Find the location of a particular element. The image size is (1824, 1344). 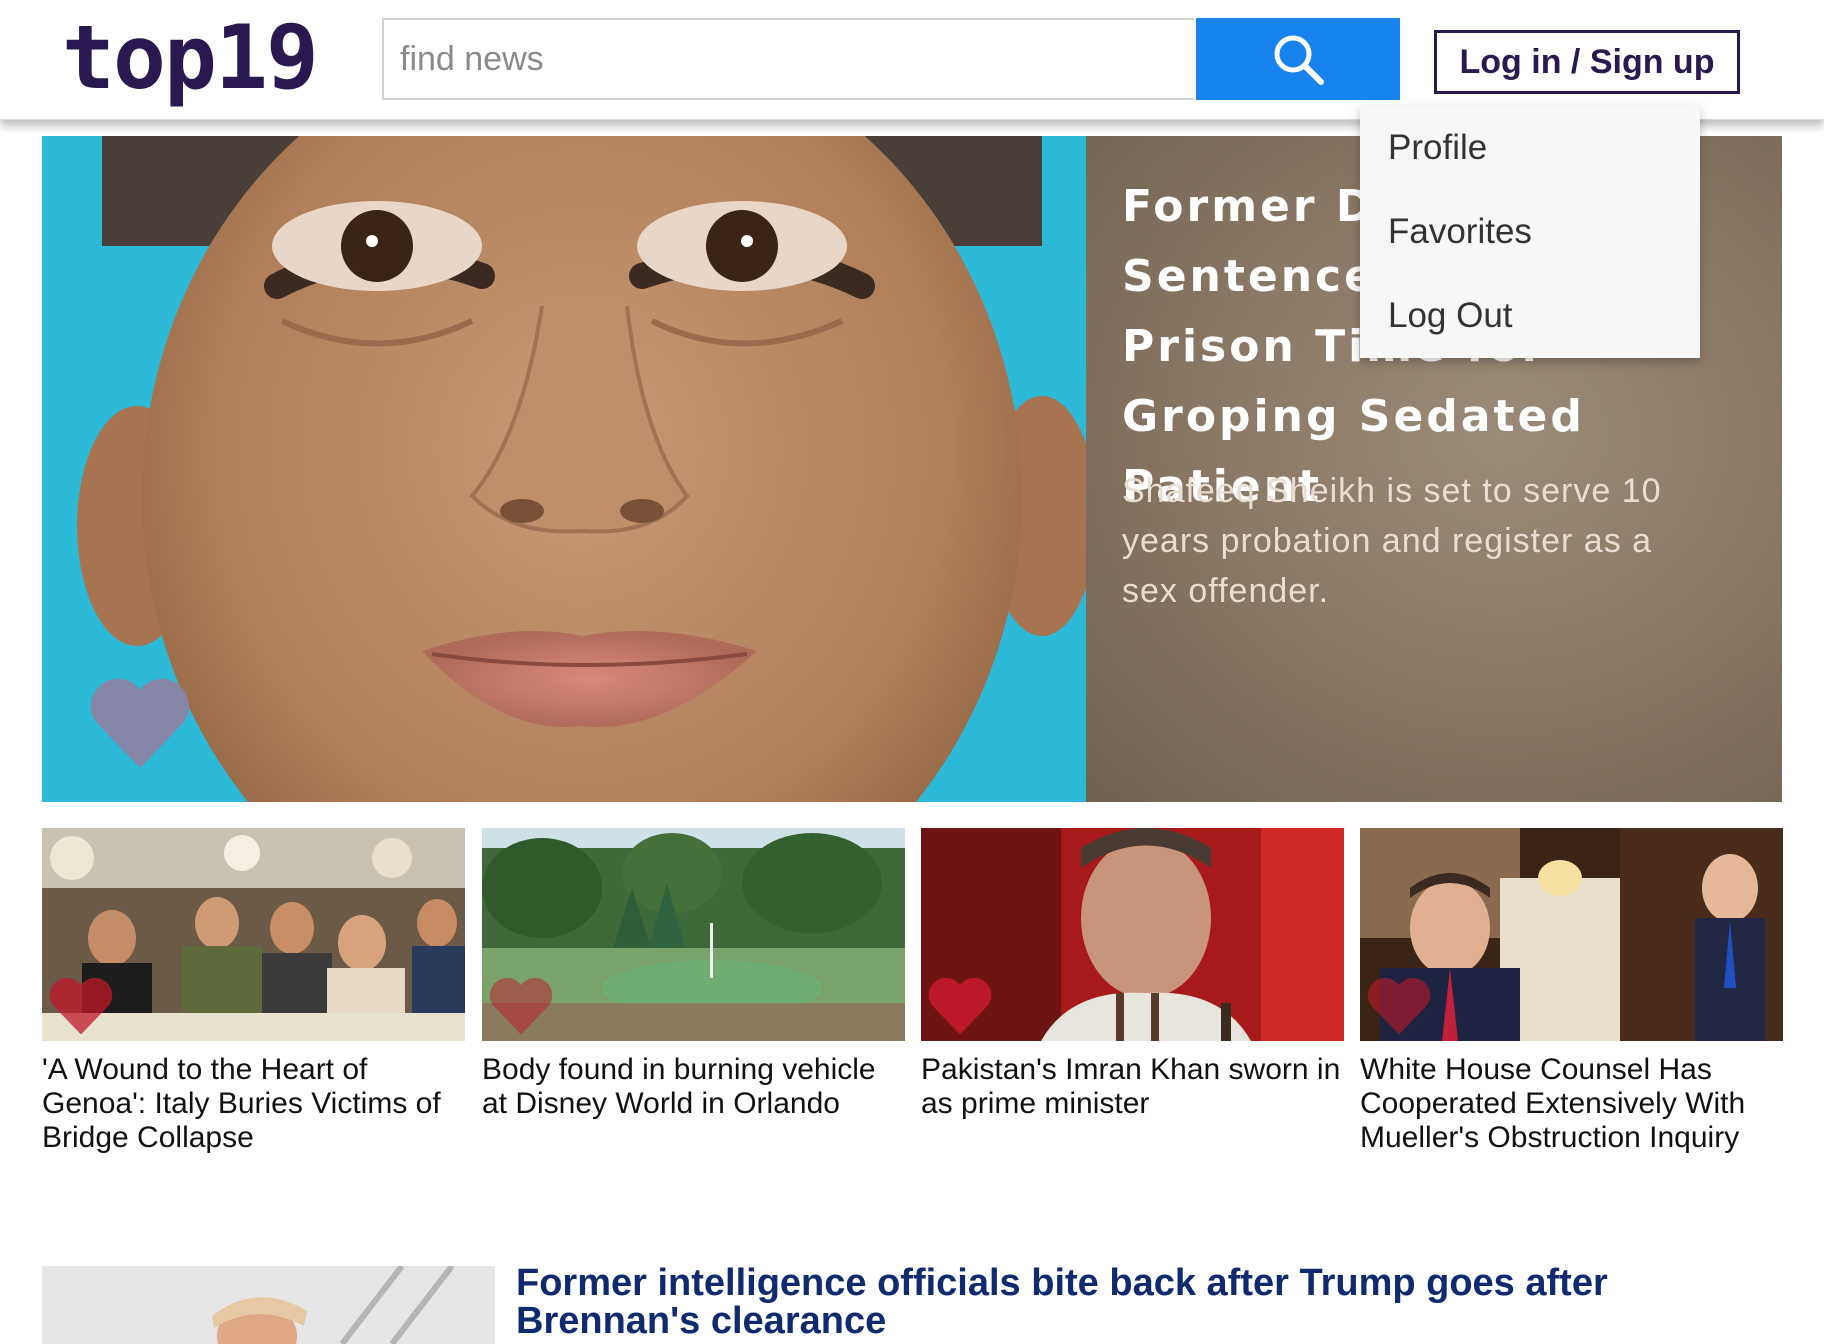

top-bar: top19 Log in / Sign up is located at coordinates (912, 60).